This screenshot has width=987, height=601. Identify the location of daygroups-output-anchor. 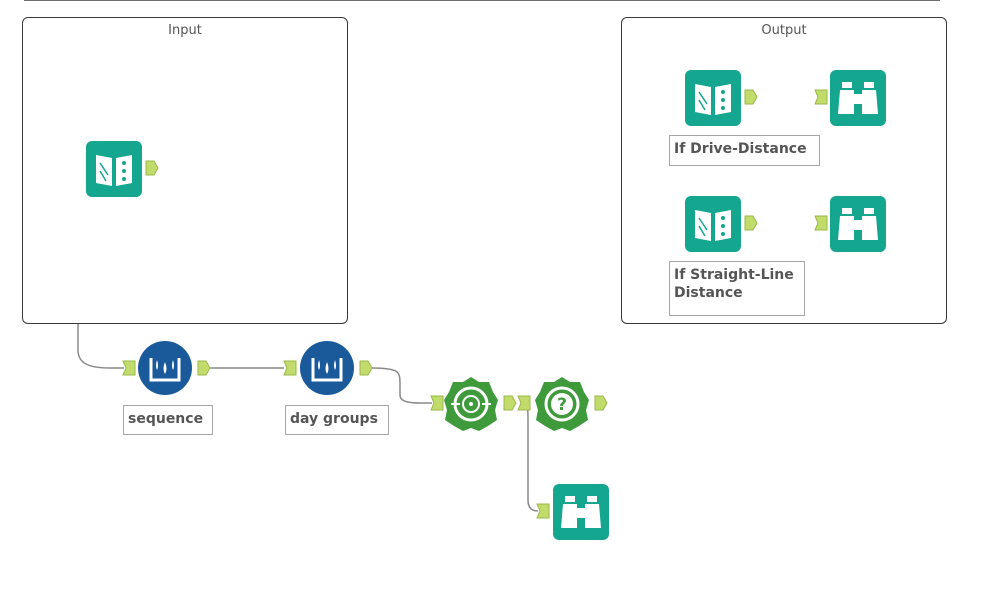
(366, 368).